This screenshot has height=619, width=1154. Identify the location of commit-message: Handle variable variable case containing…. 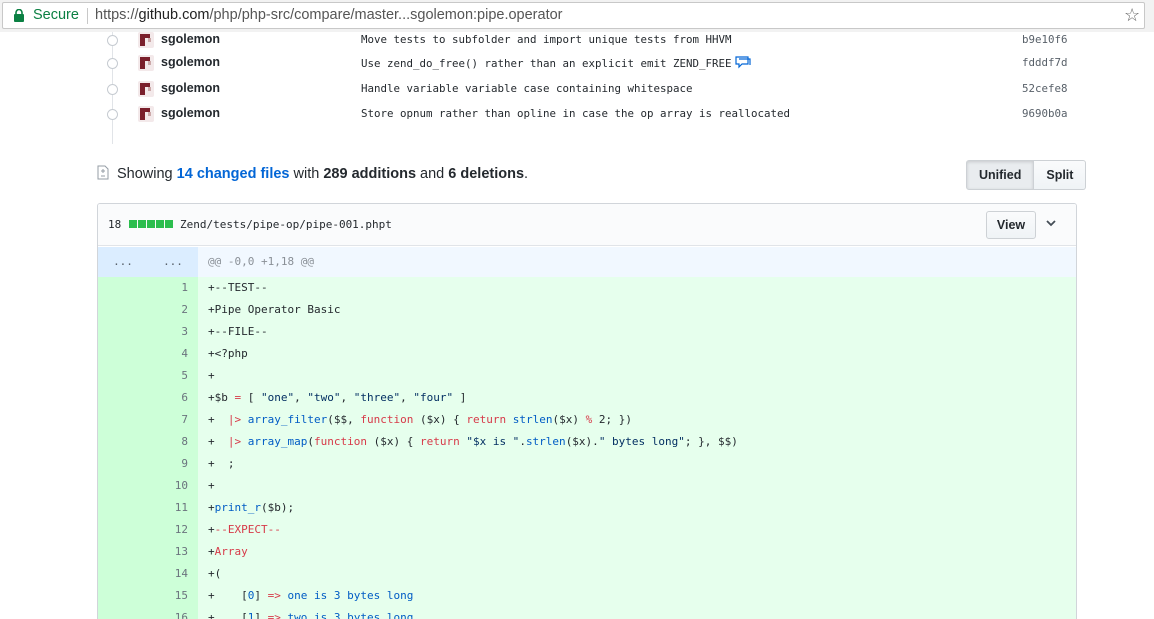
(527, 88).